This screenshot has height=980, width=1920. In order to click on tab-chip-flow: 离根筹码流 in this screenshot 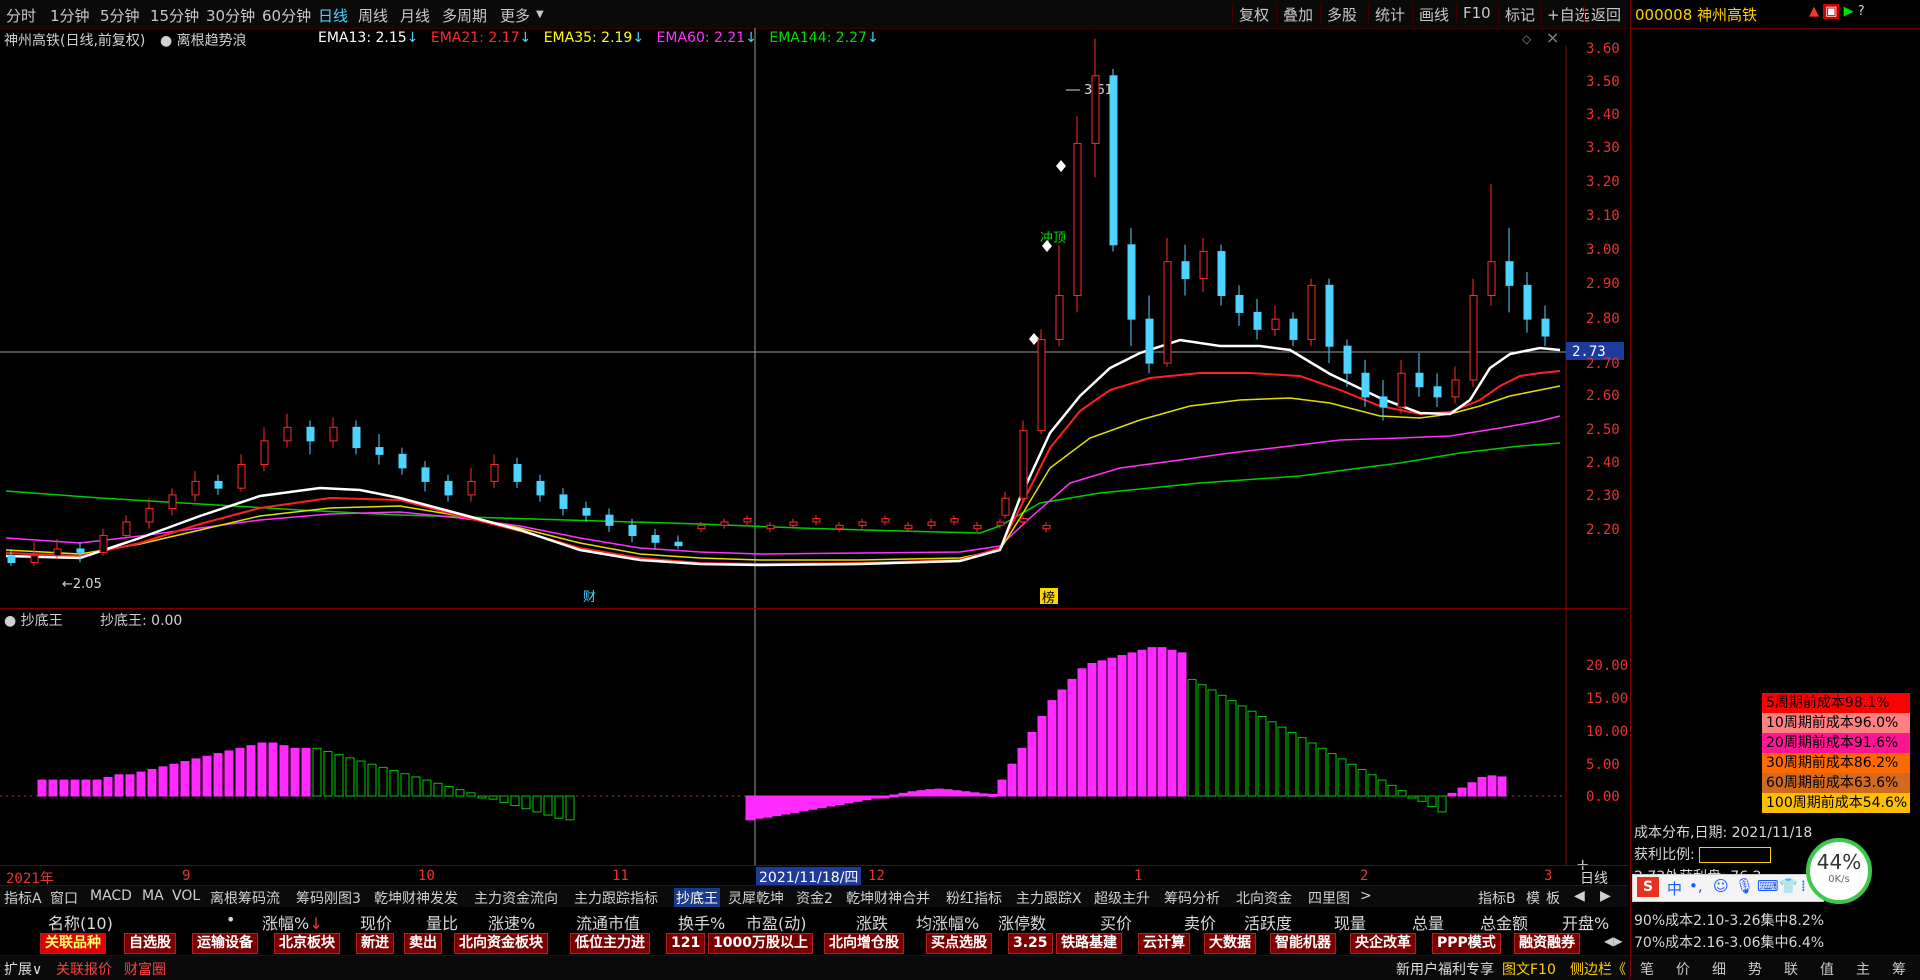, I will do `click(245, 898)`.